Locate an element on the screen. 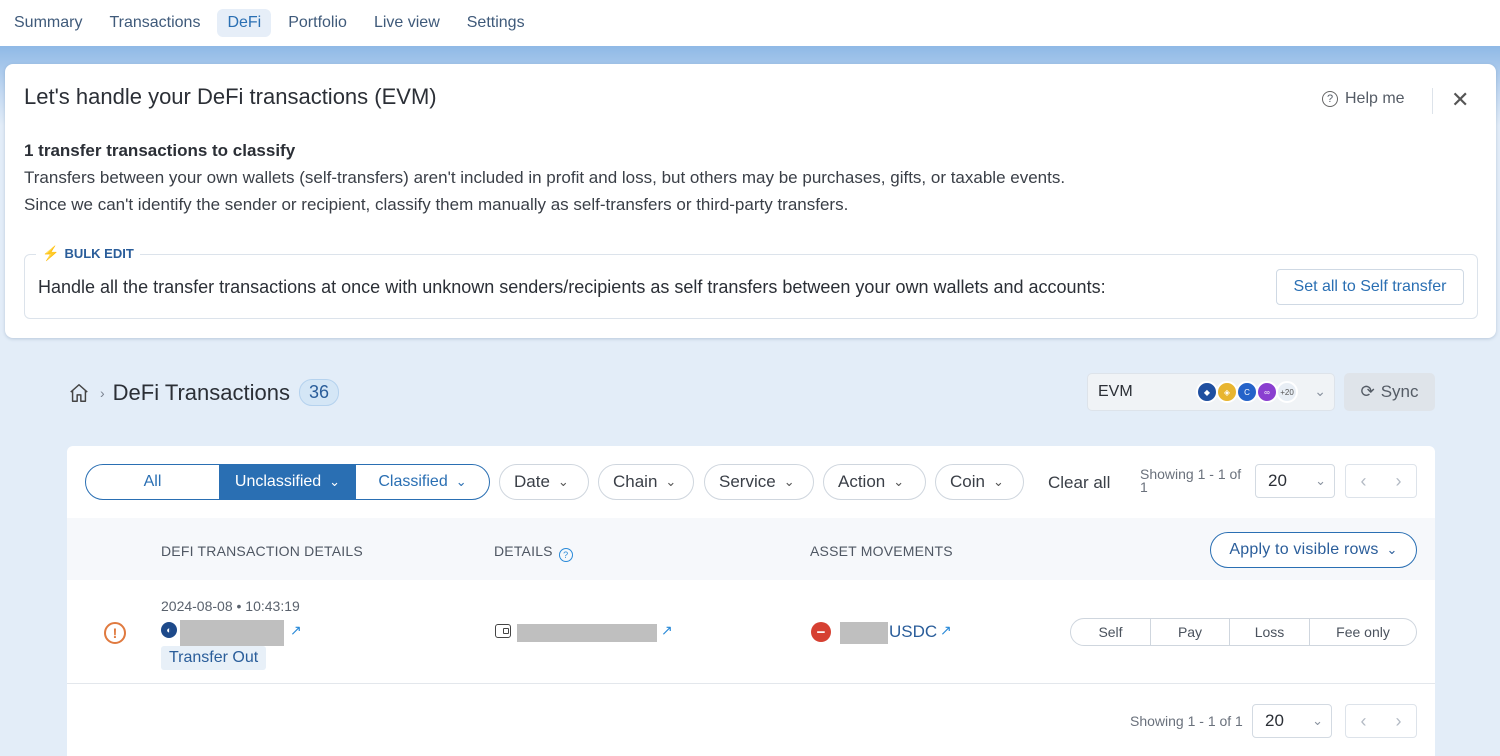 This screenshot has height=756, width=1500. tab-portfolio: Portfolio is located at coordinates (317, 23).